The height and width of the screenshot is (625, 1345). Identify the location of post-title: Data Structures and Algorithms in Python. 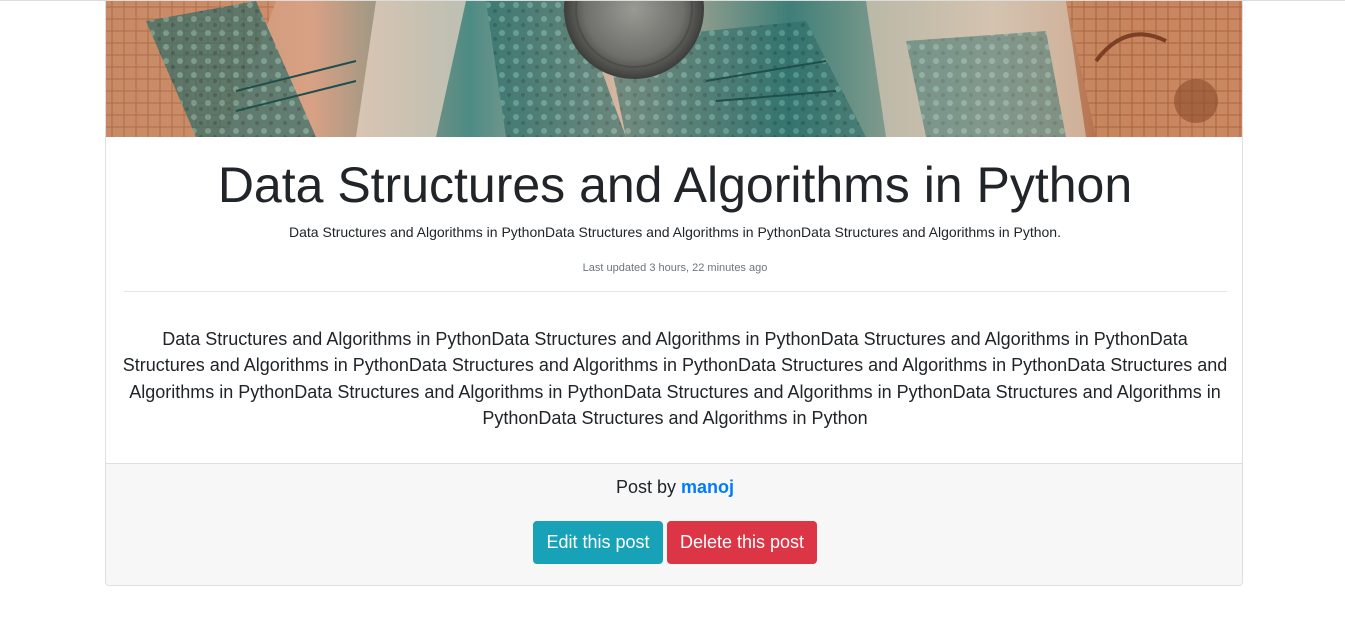
(675, 185).